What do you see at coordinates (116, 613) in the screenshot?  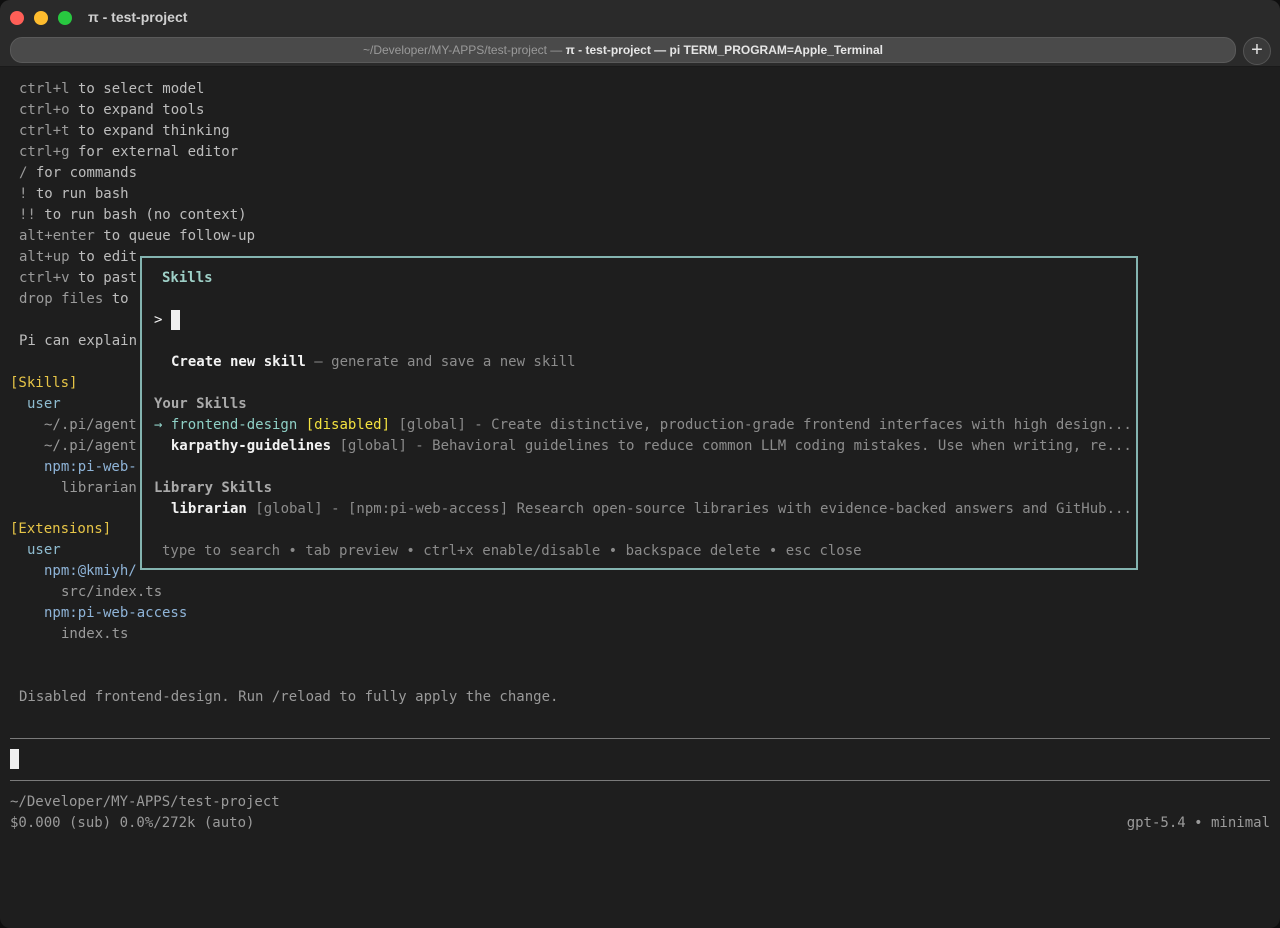 I see `extension-package: npm:pi-web-access` at bounding box center [116, 613].